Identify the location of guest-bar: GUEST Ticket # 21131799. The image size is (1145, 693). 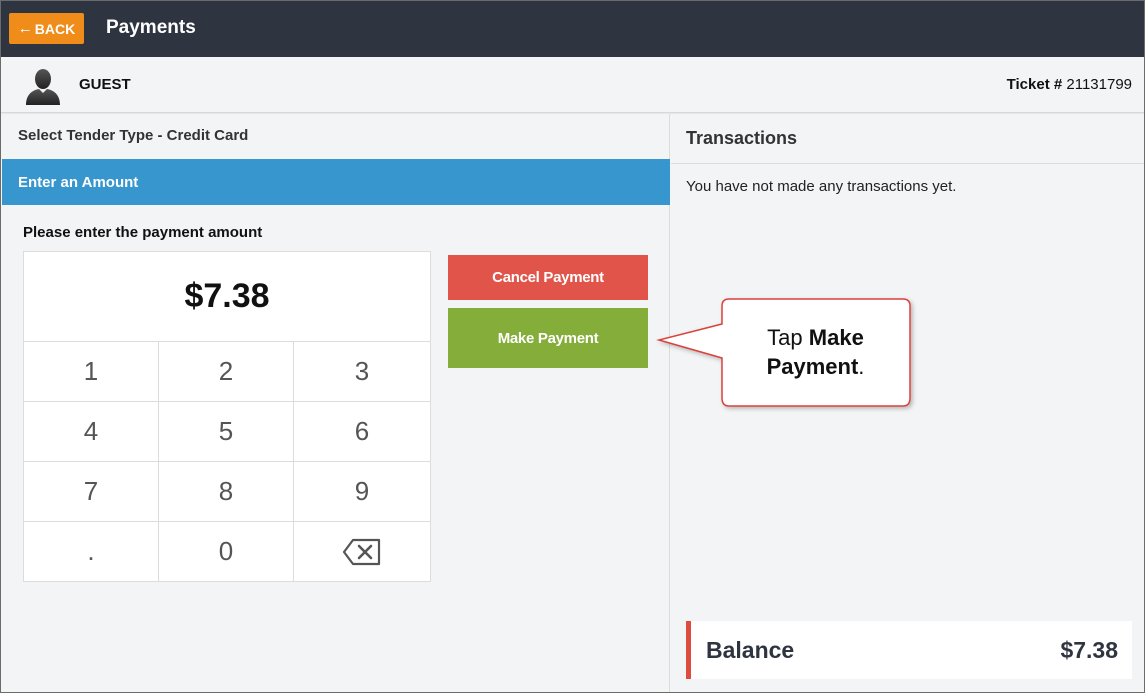
(572, 85).